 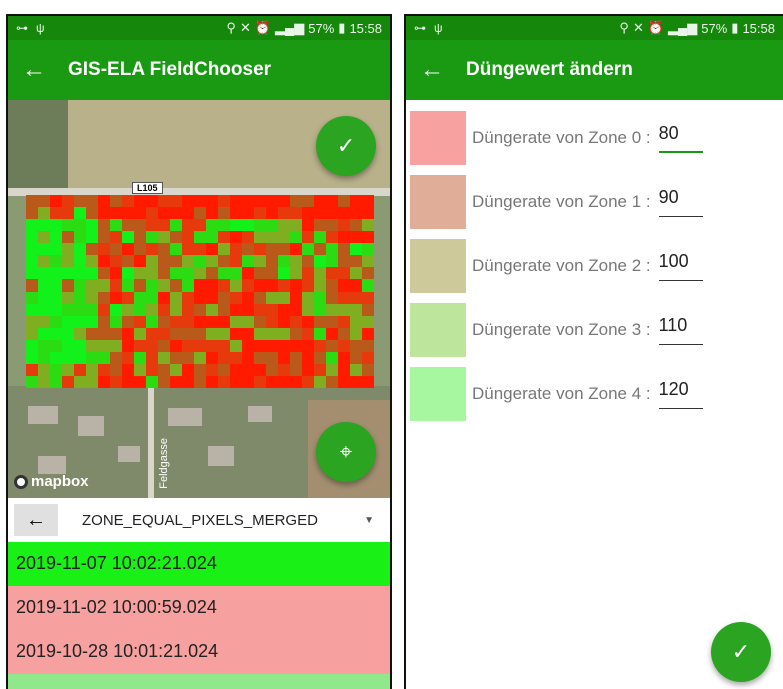 I want to click on crosshair-icon: ⌖, so click(x=346, y=451).